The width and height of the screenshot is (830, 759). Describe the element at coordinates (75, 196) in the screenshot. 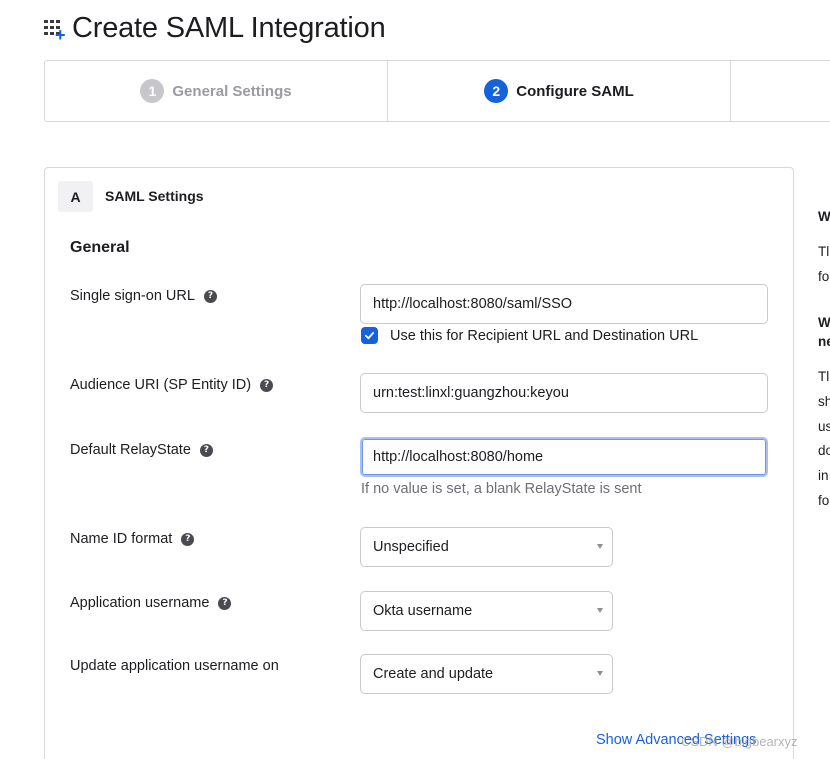

I see `section-badge: A` at that location.